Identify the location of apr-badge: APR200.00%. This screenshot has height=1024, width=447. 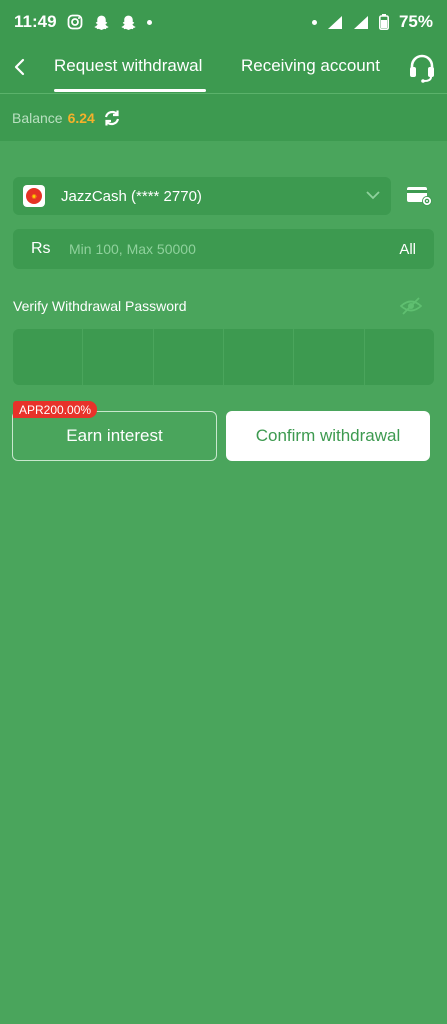
(55, 409).